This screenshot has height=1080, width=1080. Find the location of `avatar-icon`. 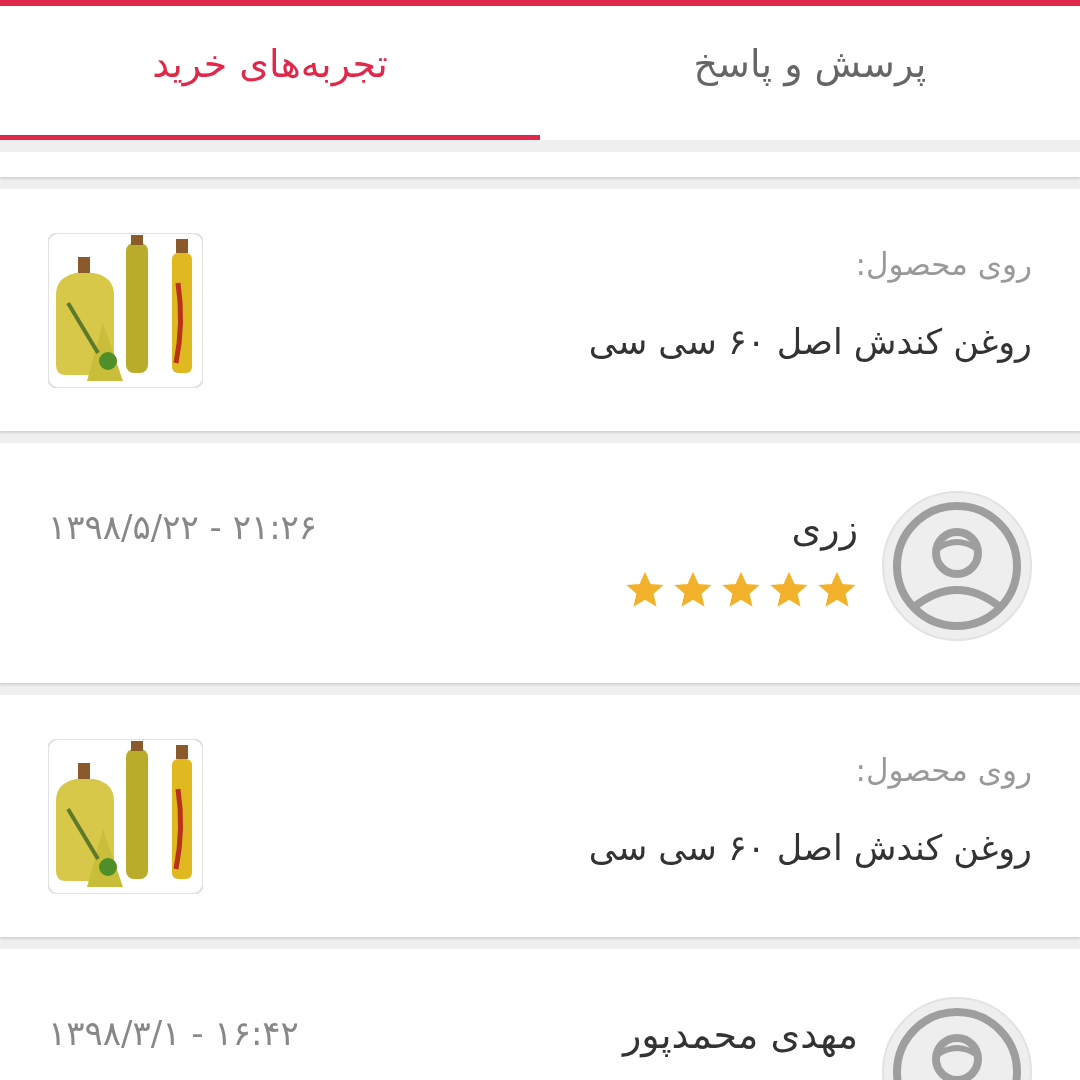

avatar-icon is located at coordinates (957, 566).